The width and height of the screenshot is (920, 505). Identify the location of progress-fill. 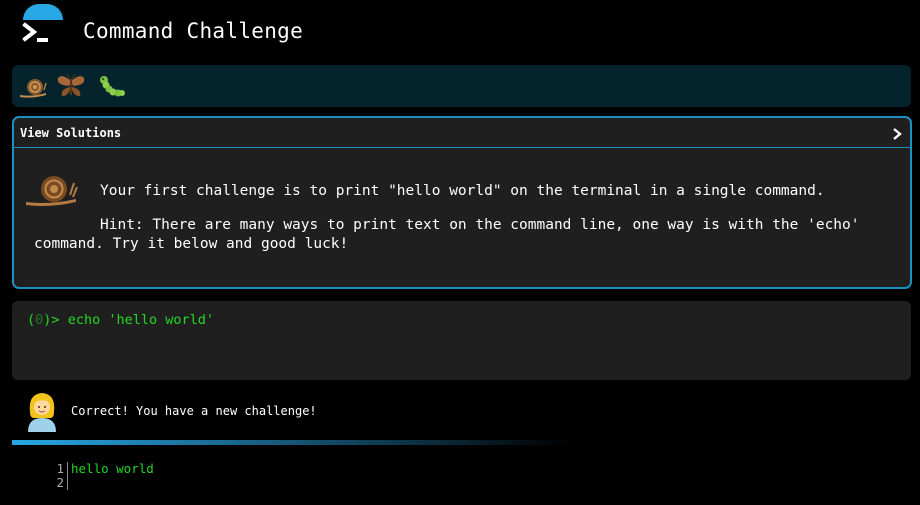
(292, 442).